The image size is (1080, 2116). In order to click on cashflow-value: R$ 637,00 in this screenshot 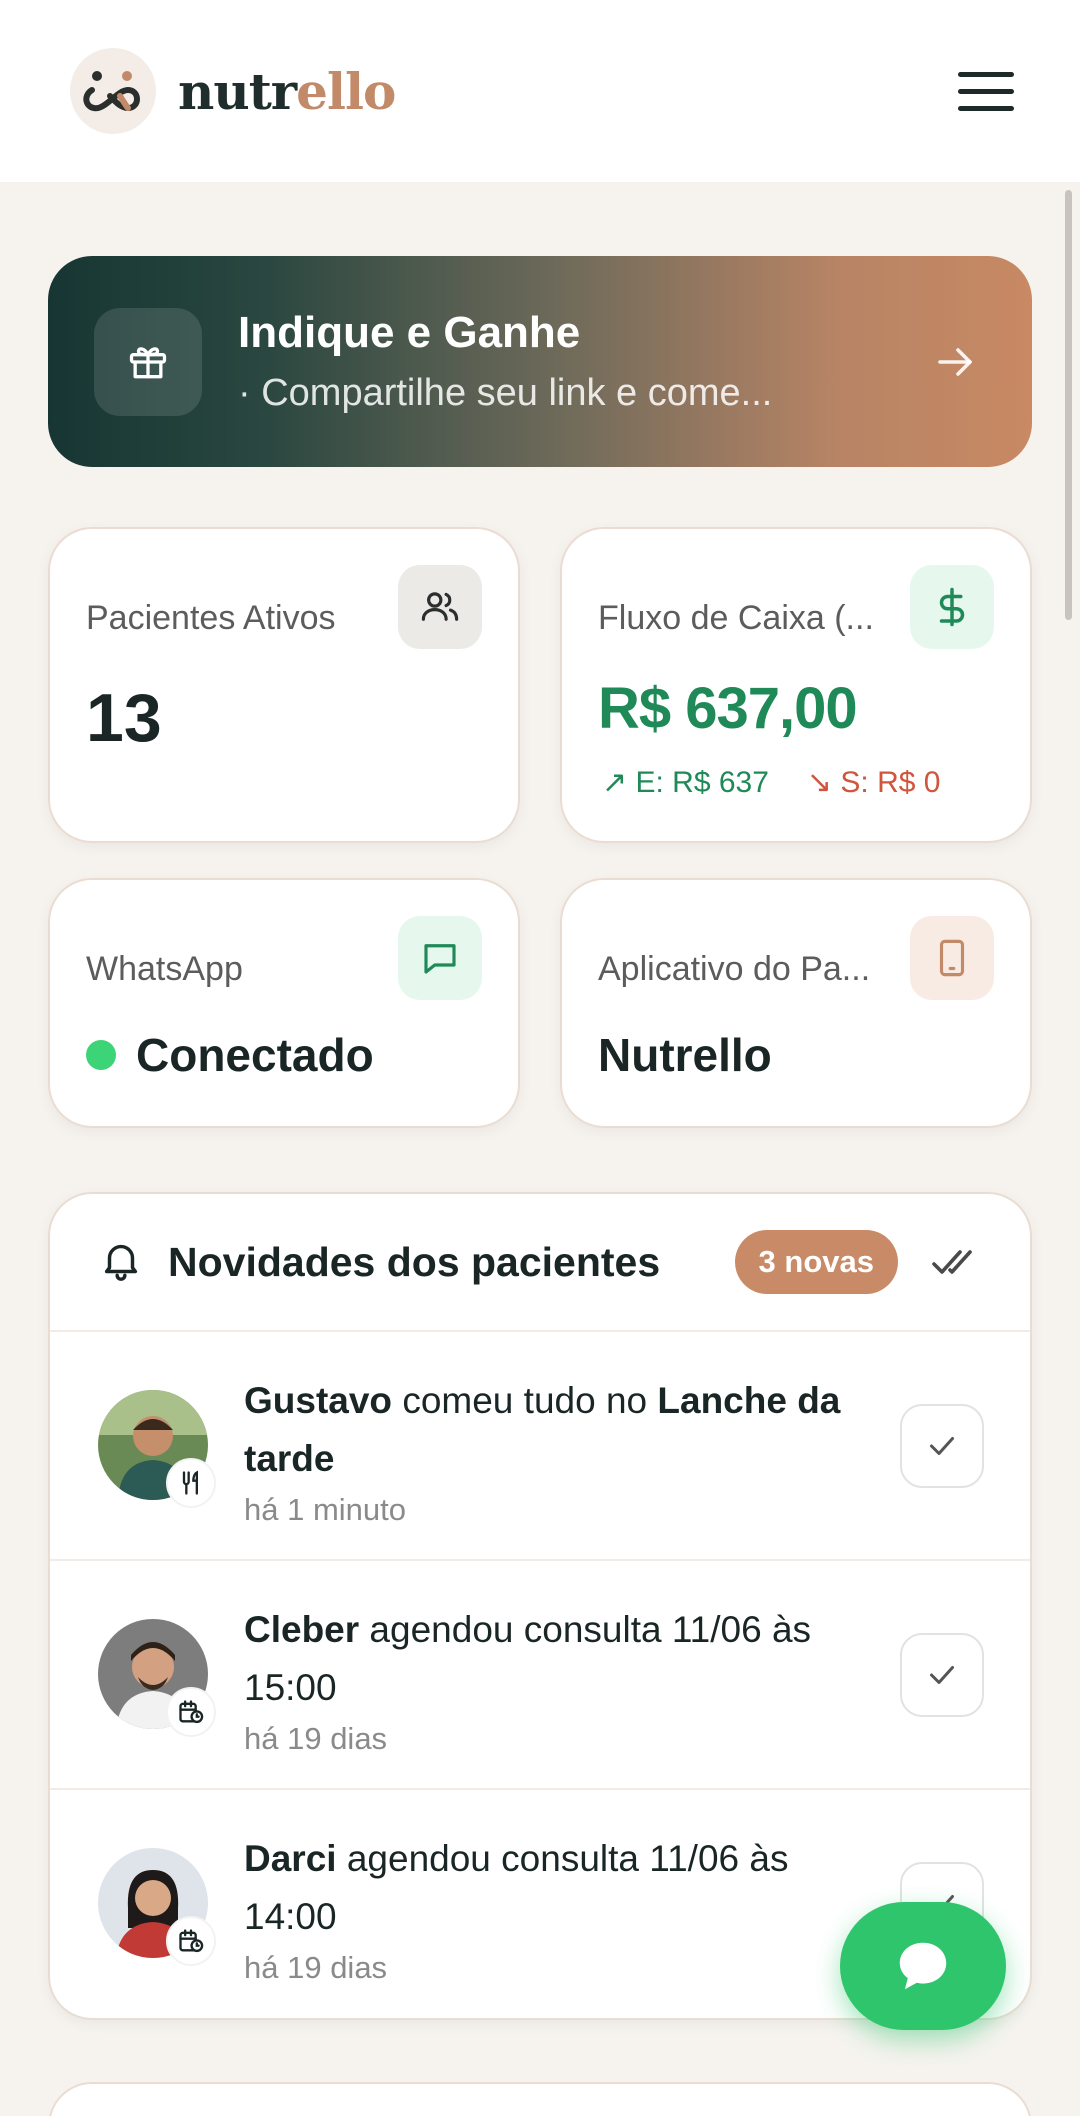, I will do `click(728, 708)`.